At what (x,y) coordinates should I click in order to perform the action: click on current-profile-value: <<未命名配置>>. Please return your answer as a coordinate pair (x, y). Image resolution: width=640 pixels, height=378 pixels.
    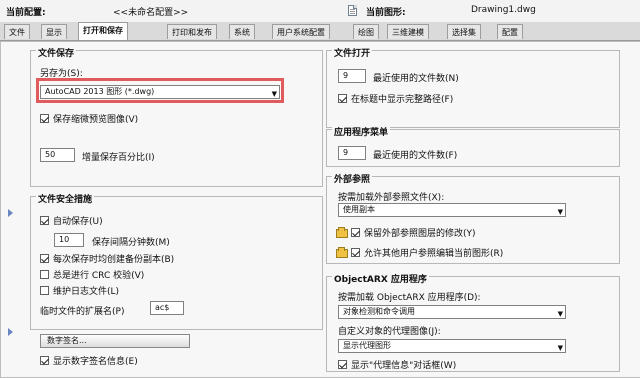
    Looking at the image, I should click on (151, 13).